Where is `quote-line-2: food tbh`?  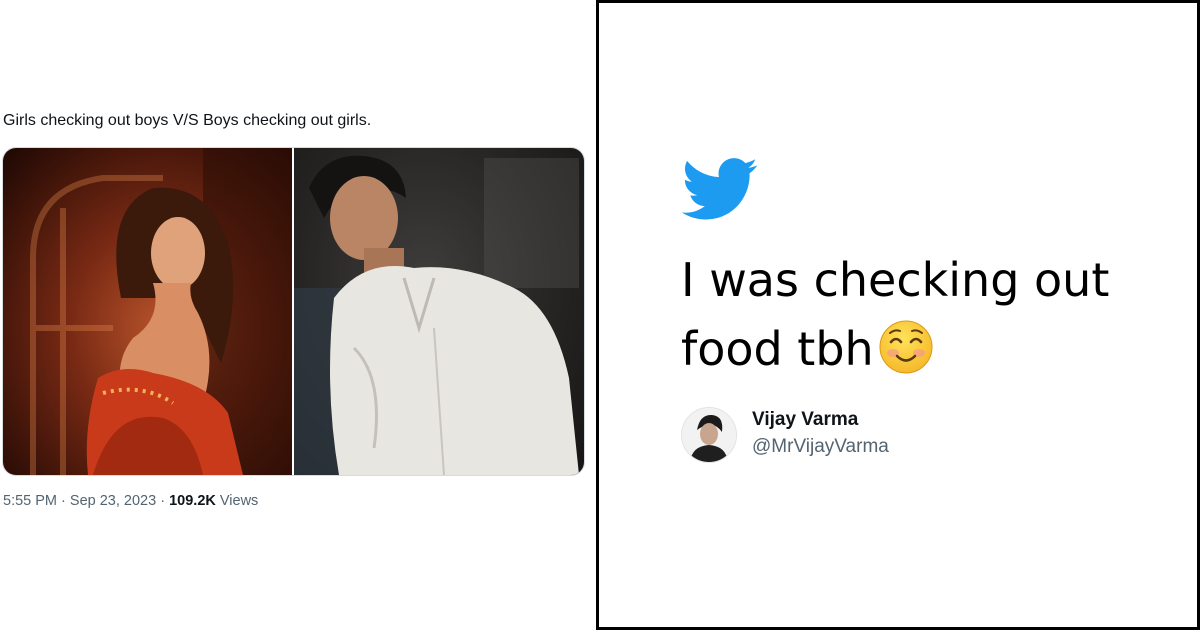
quote-line-2: food tbh is located at coordinates (931, 349).